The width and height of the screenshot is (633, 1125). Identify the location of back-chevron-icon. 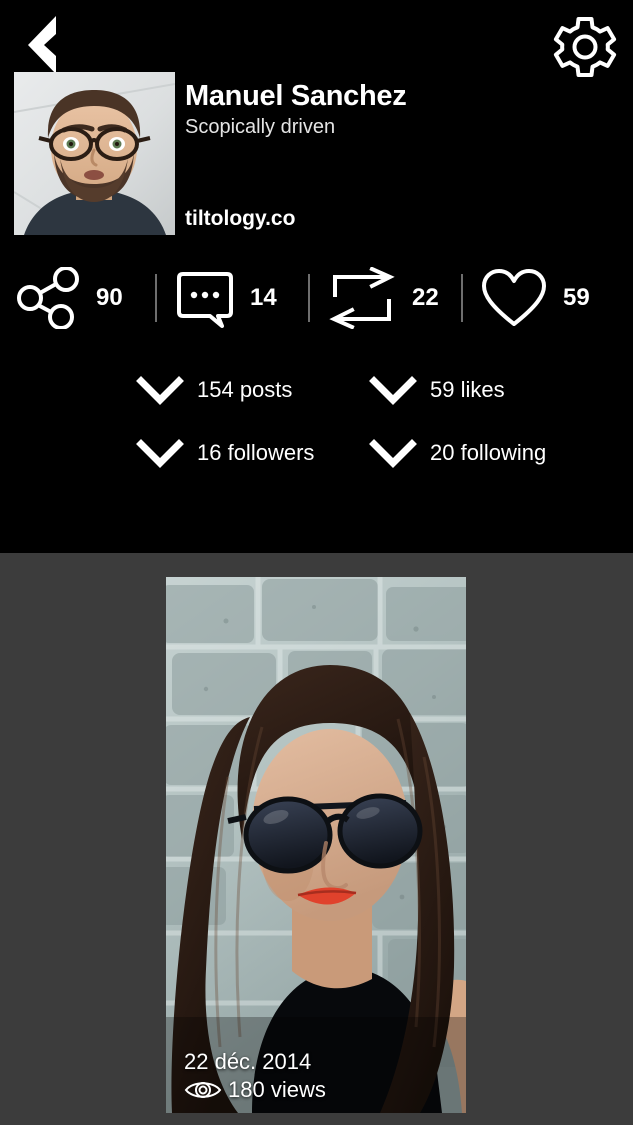
(40, 45).